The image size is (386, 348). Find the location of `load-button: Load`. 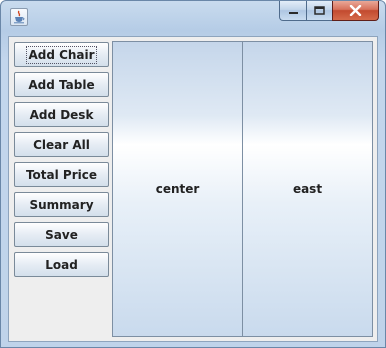

load-button: Load is located at coordinates (61, 264).